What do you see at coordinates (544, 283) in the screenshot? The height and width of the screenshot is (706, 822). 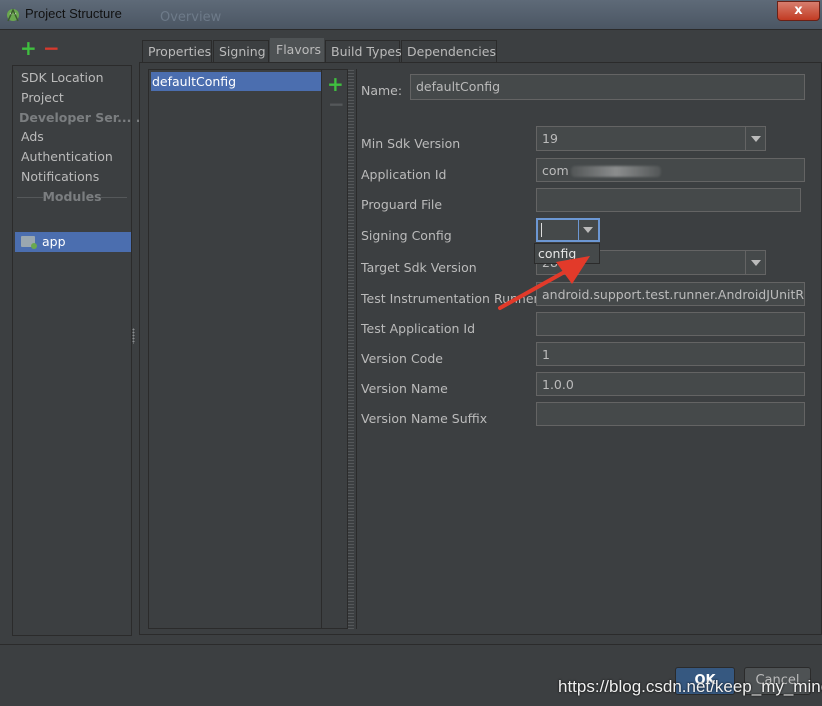 I see `annotation-arrow-icon` at bounding box center [544, 283].